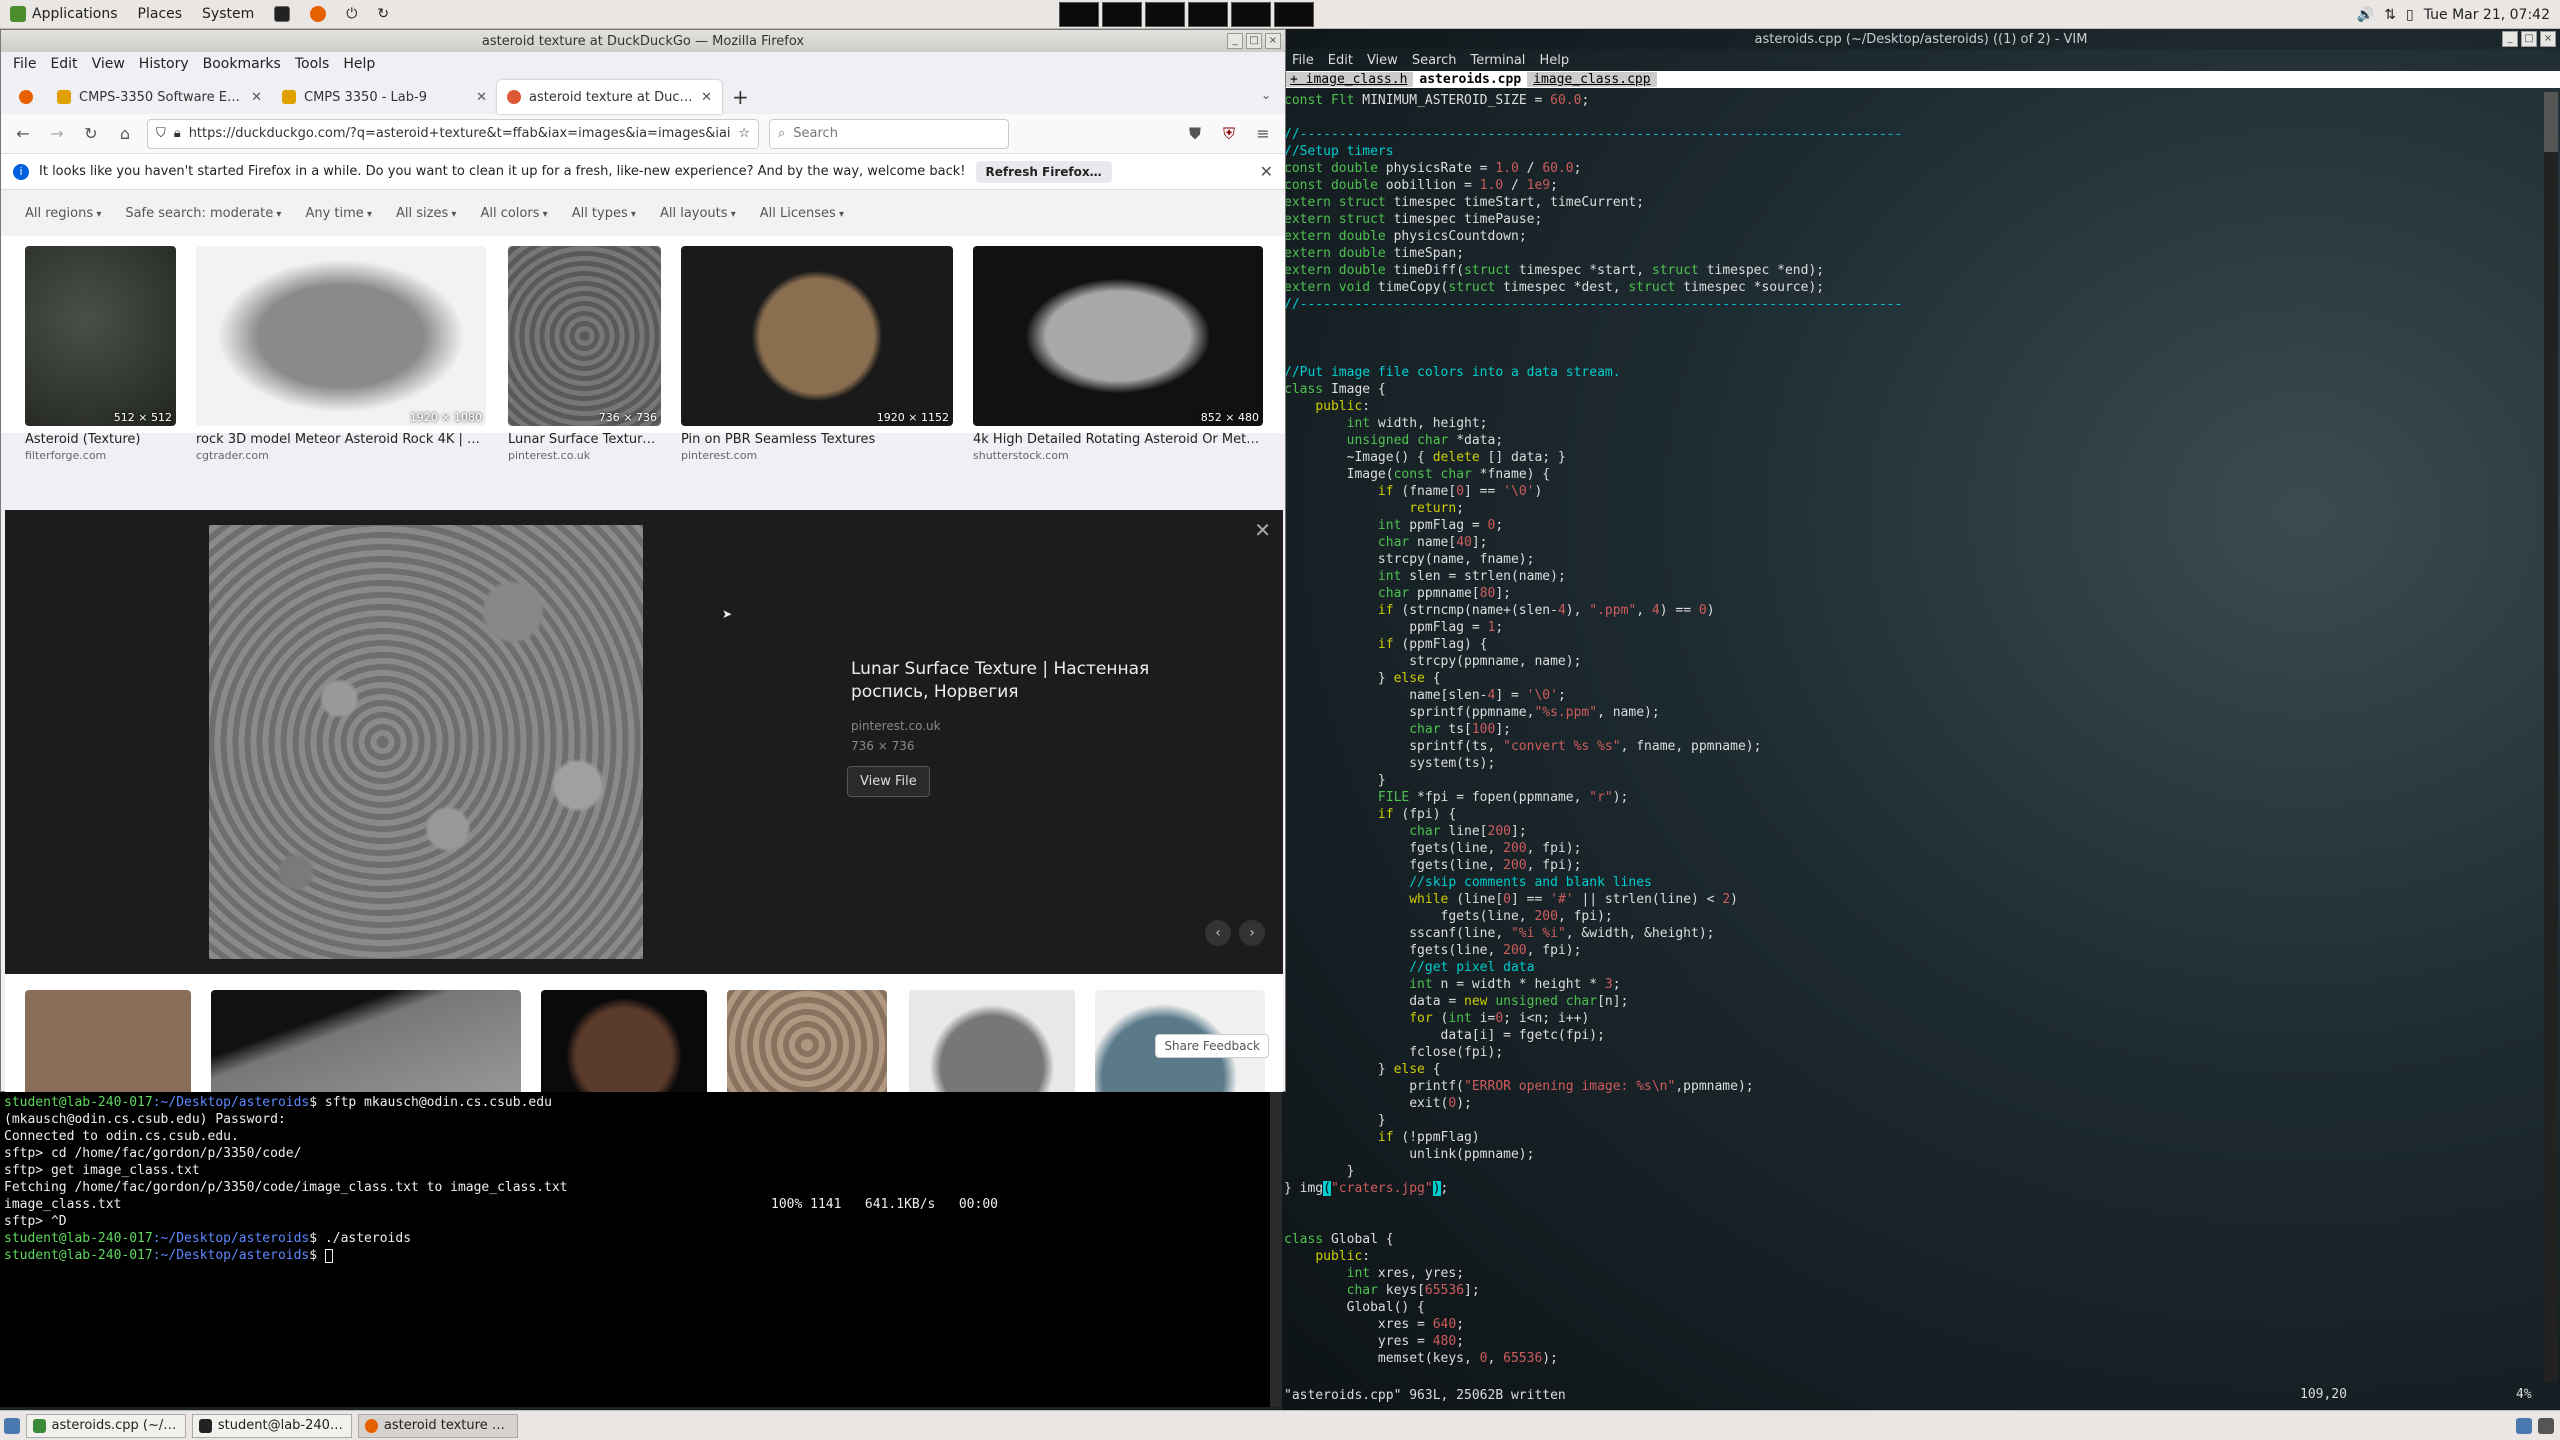  I want to click on tracking-shield-icon: ⛉, so click(161, 133).